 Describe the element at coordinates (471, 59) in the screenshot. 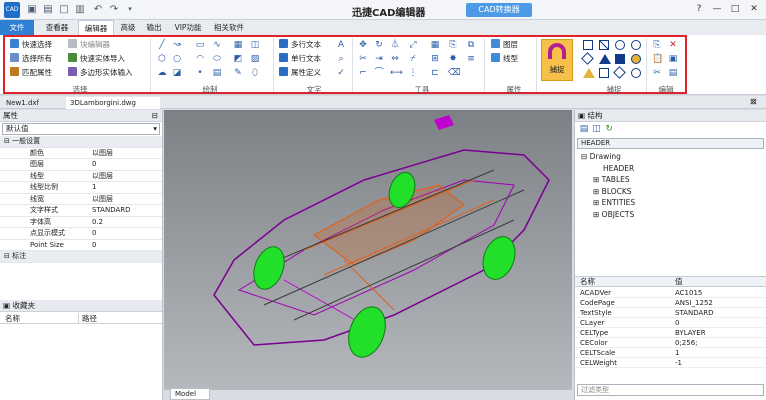

I see `align-icon: ≡` at that location.